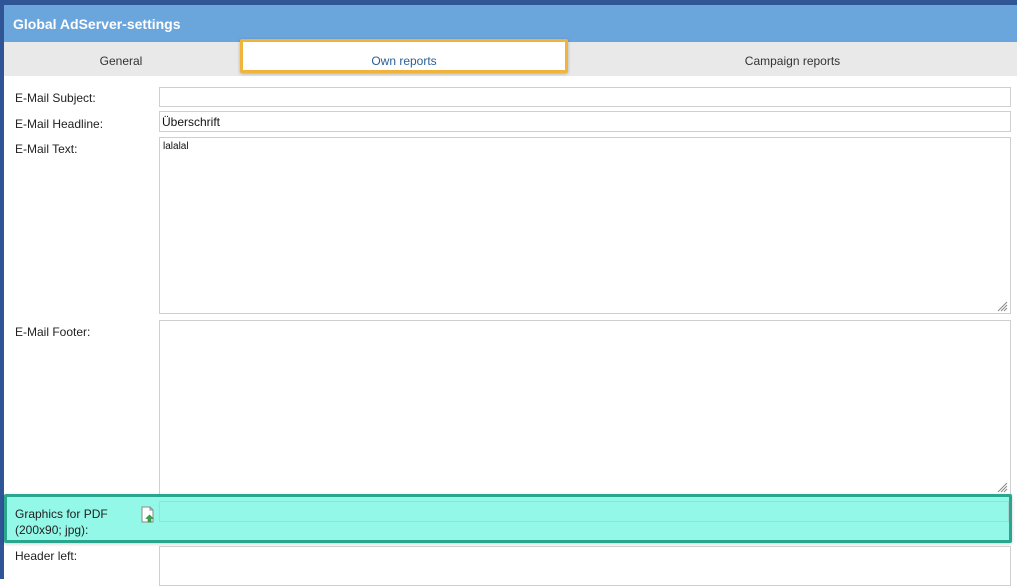 This screenshot has width=1017, height=586. What do you see at coordinates (46, 149) in the screenshot?
I see `email-text-label: E-Mail Text:` at bounding box center [46, 149].